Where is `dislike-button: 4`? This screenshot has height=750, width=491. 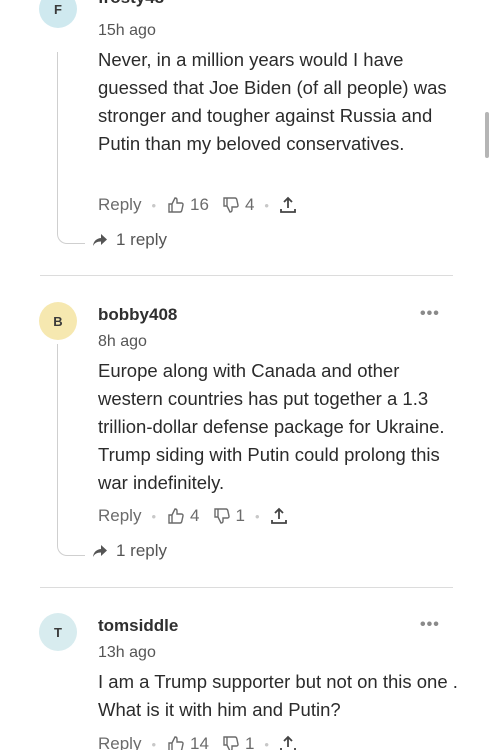
dislike-button: 4 is located at coordinates (237, 205).